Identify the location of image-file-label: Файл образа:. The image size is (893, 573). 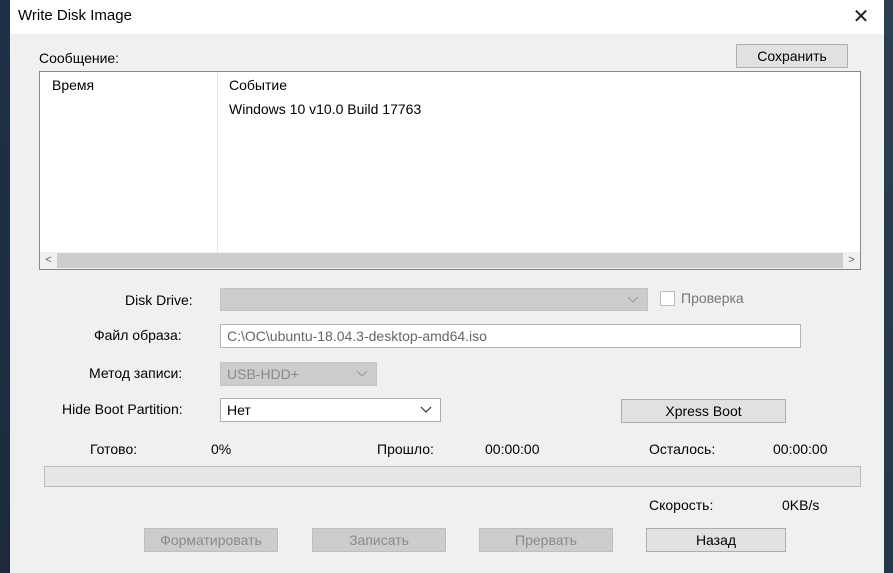
(138, 335).